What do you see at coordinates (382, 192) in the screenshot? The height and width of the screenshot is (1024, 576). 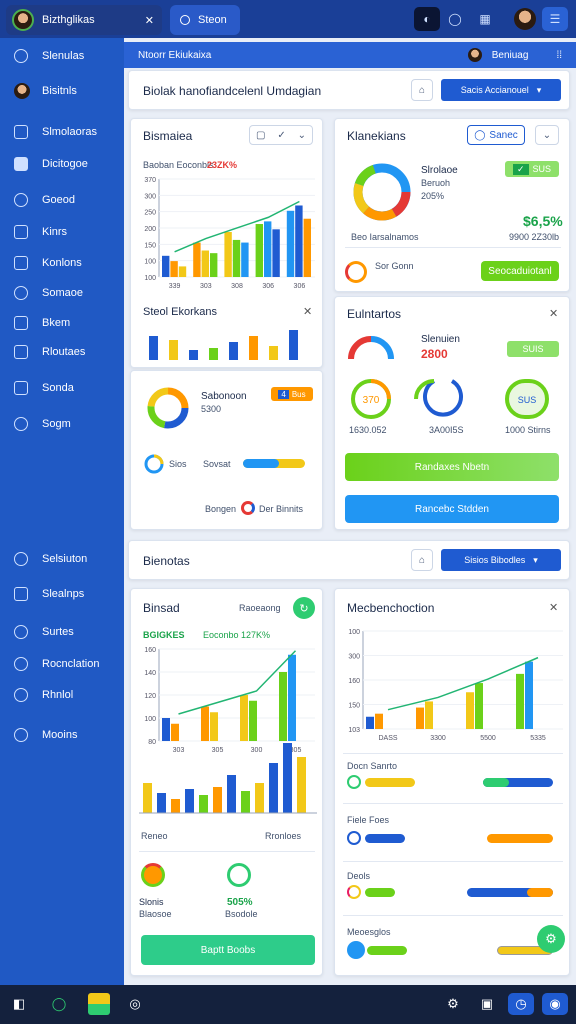 I see `donut-chart` at bounding box center [382, 192].